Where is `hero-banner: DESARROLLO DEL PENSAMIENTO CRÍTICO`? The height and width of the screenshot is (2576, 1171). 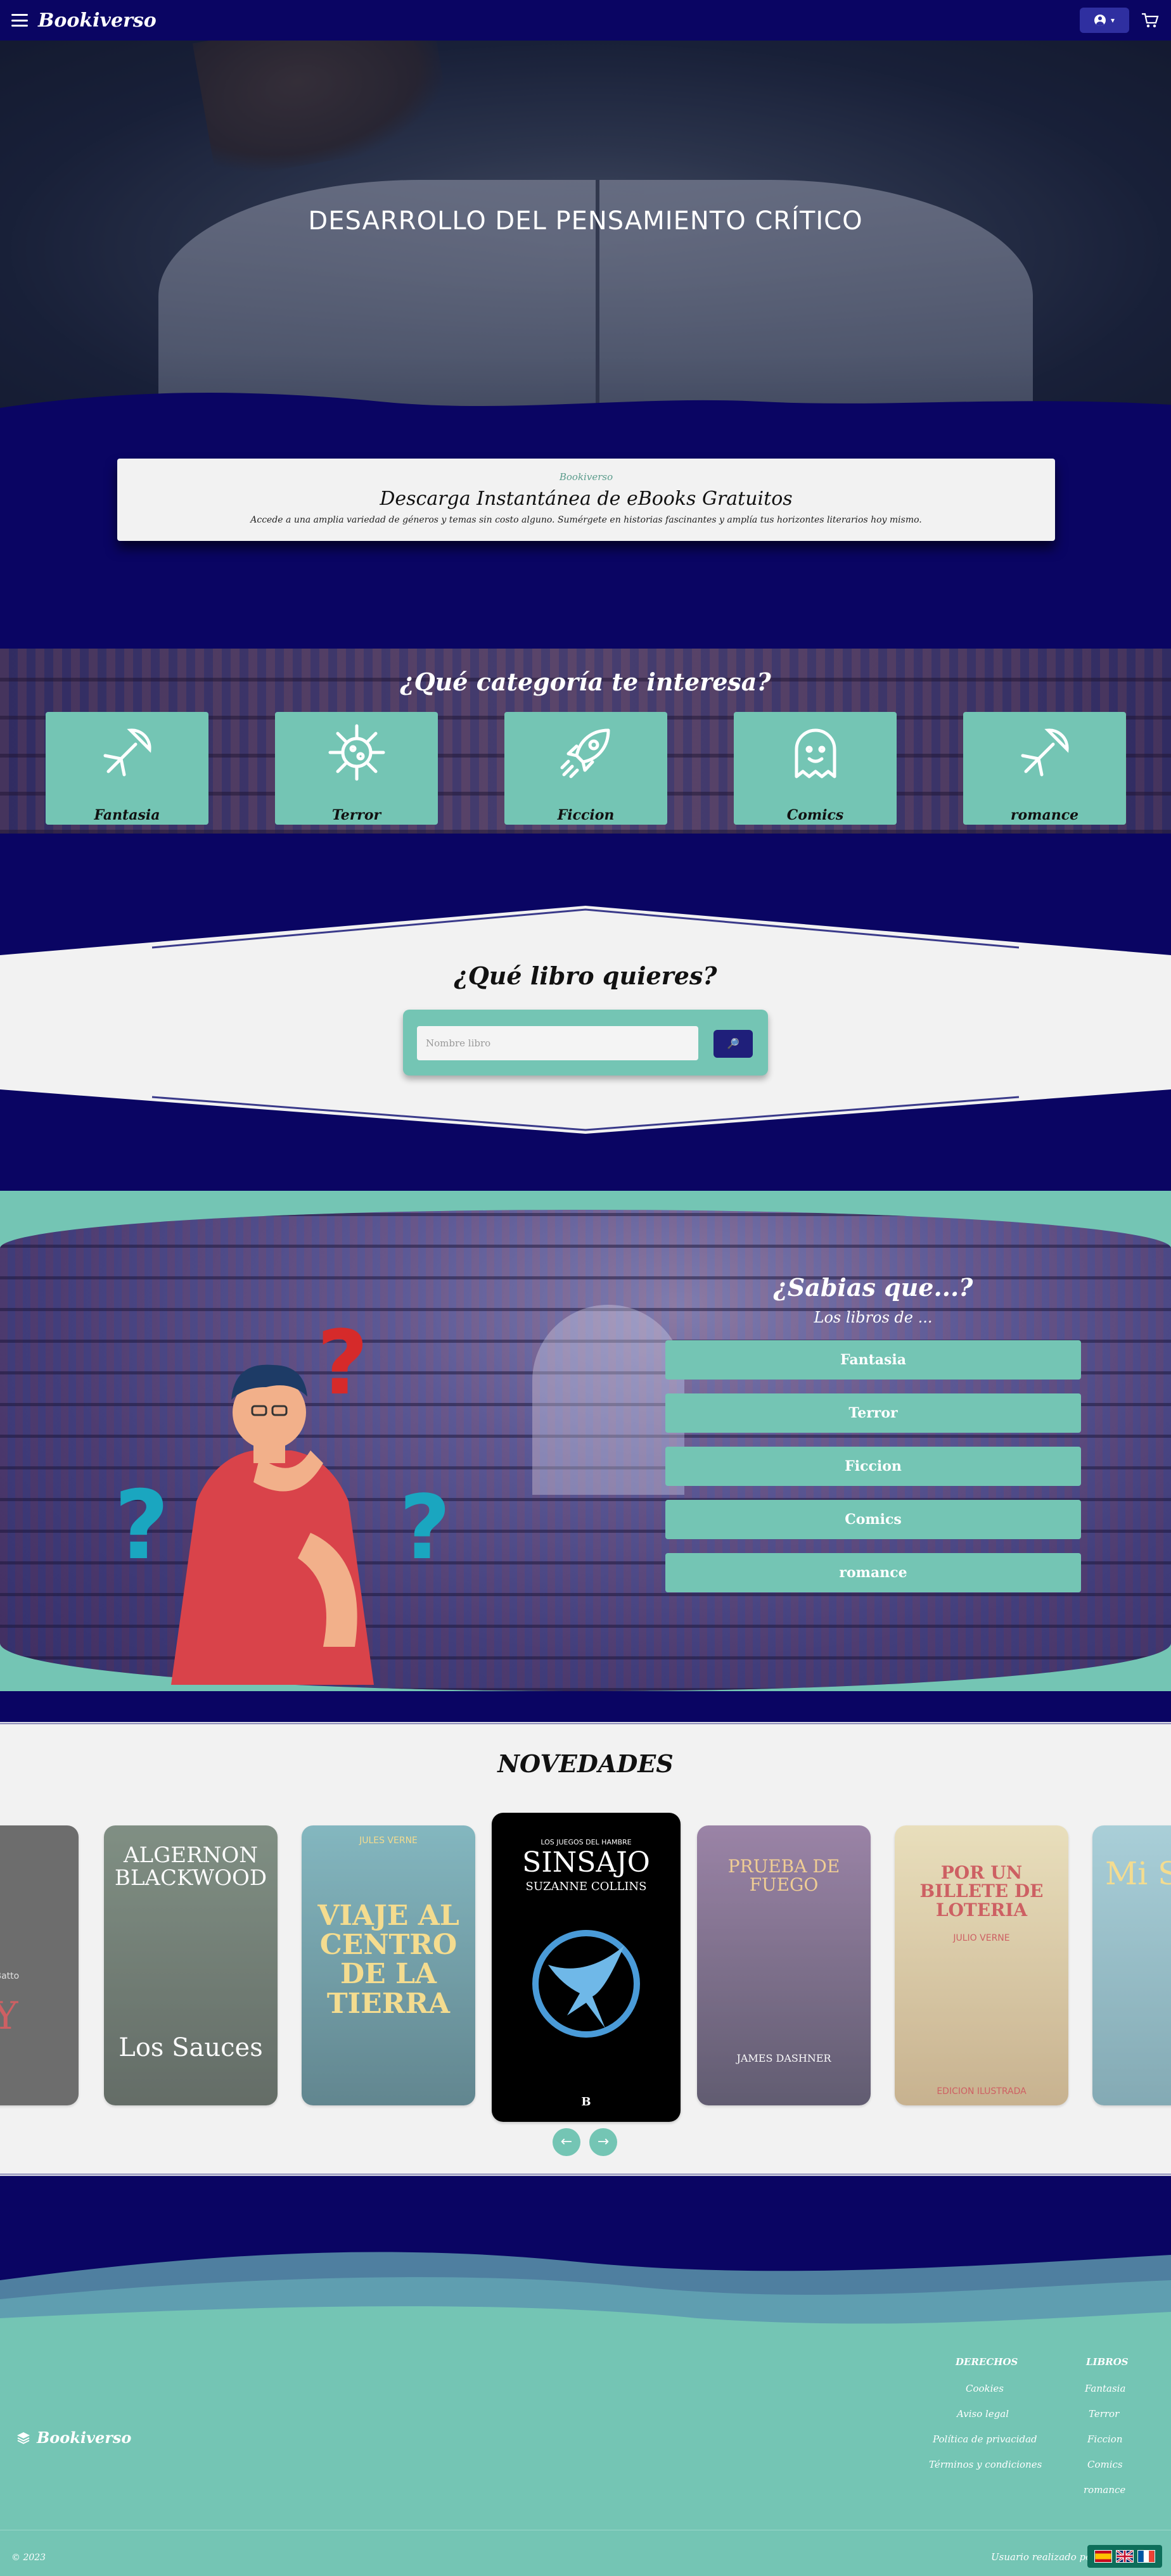
hero-banner: DESARROLLO DEL PENSAMIENTO CRÍTICO is located at coordinates (585, 231).